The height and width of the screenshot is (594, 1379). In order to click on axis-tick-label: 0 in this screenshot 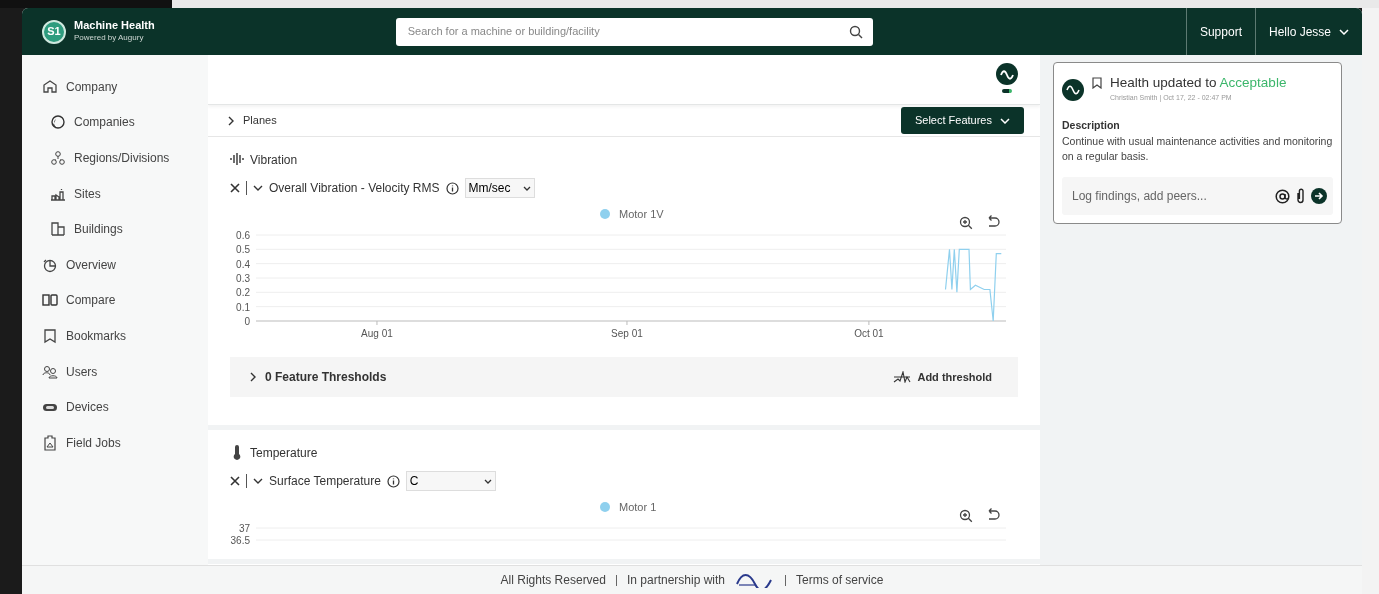, I will do `click(247, 321)`.